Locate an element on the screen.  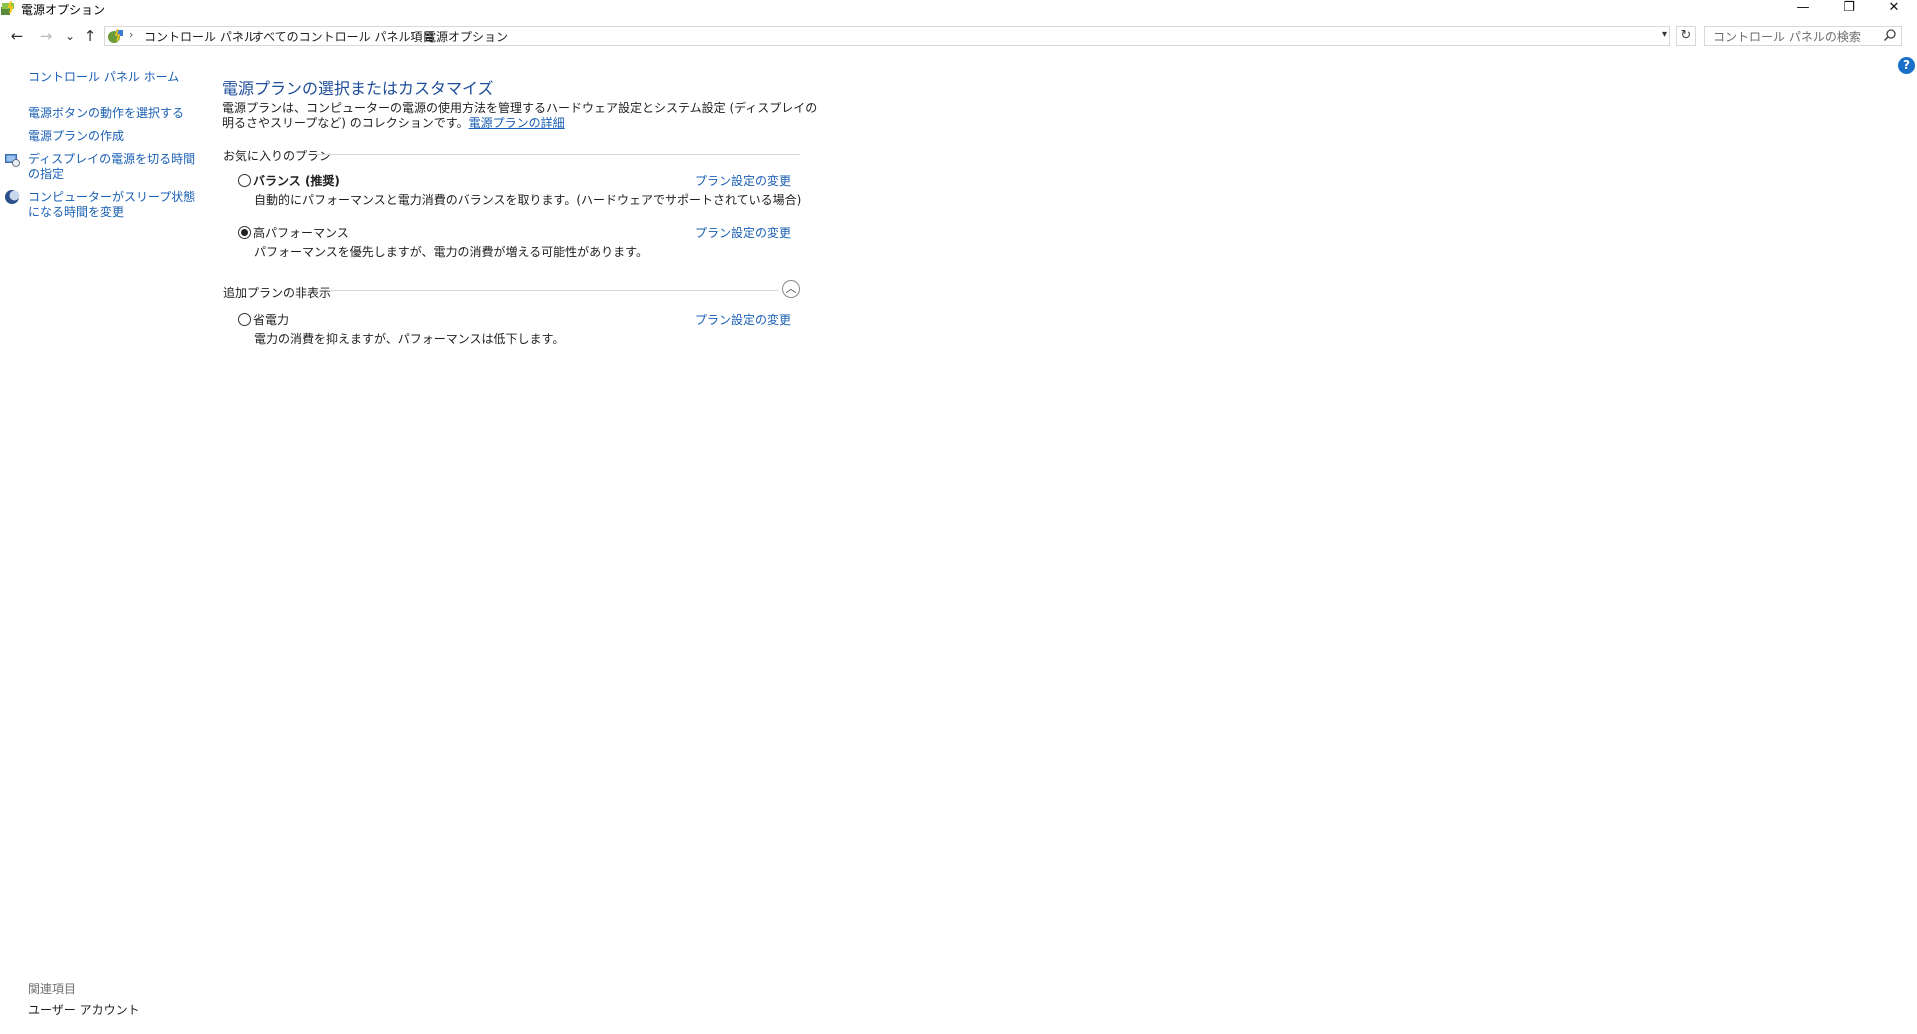
plan-radio-balanced is located at coordinates (244, 180).